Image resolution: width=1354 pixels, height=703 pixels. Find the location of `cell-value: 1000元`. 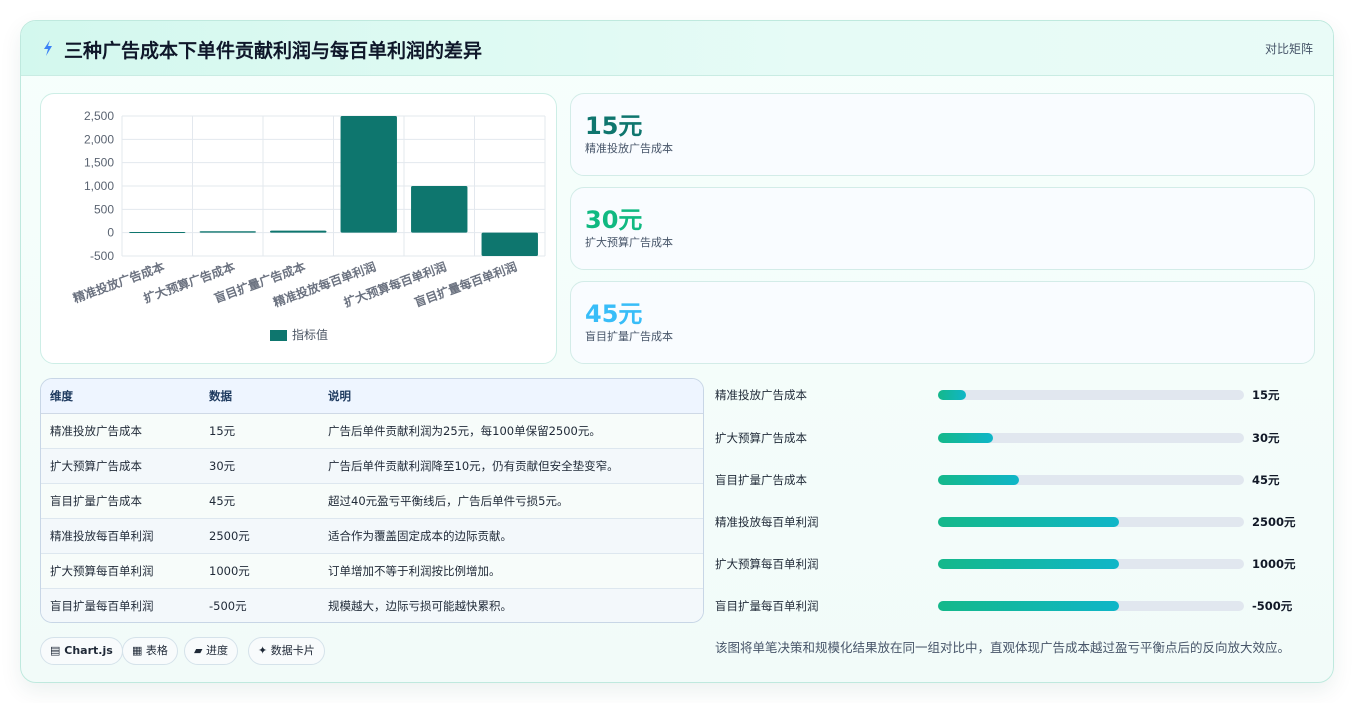

cell-value: 1000元 is located at coordinates (259, 571).